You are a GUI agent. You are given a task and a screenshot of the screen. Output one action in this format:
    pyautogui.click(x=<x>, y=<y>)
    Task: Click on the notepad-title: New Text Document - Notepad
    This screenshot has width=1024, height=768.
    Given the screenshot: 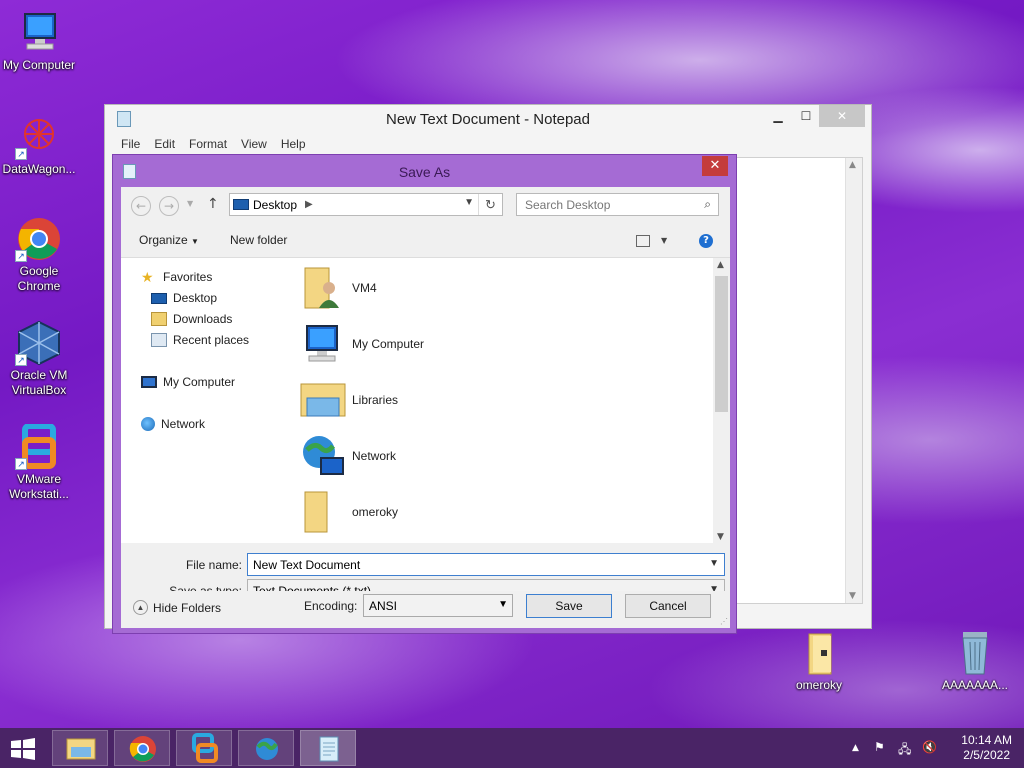 What is the action you would take?
    pyautogui.click(x=488, y=119)
    